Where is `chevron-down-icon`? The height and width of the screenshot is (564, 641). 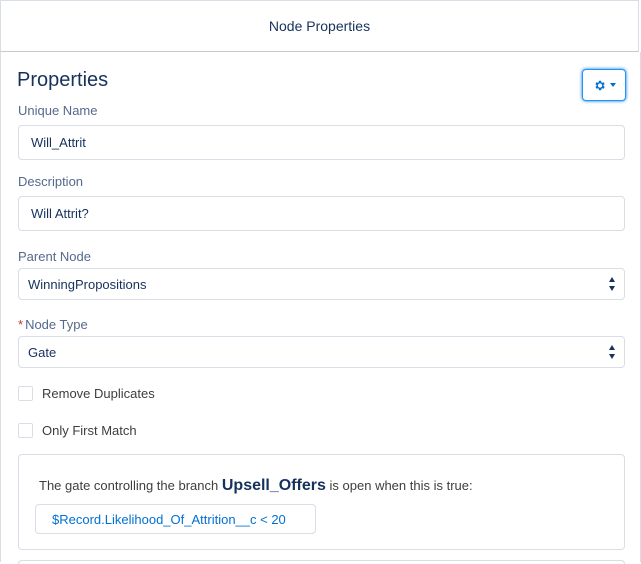
chevron-down-icon is located at coordinates (612, 85).